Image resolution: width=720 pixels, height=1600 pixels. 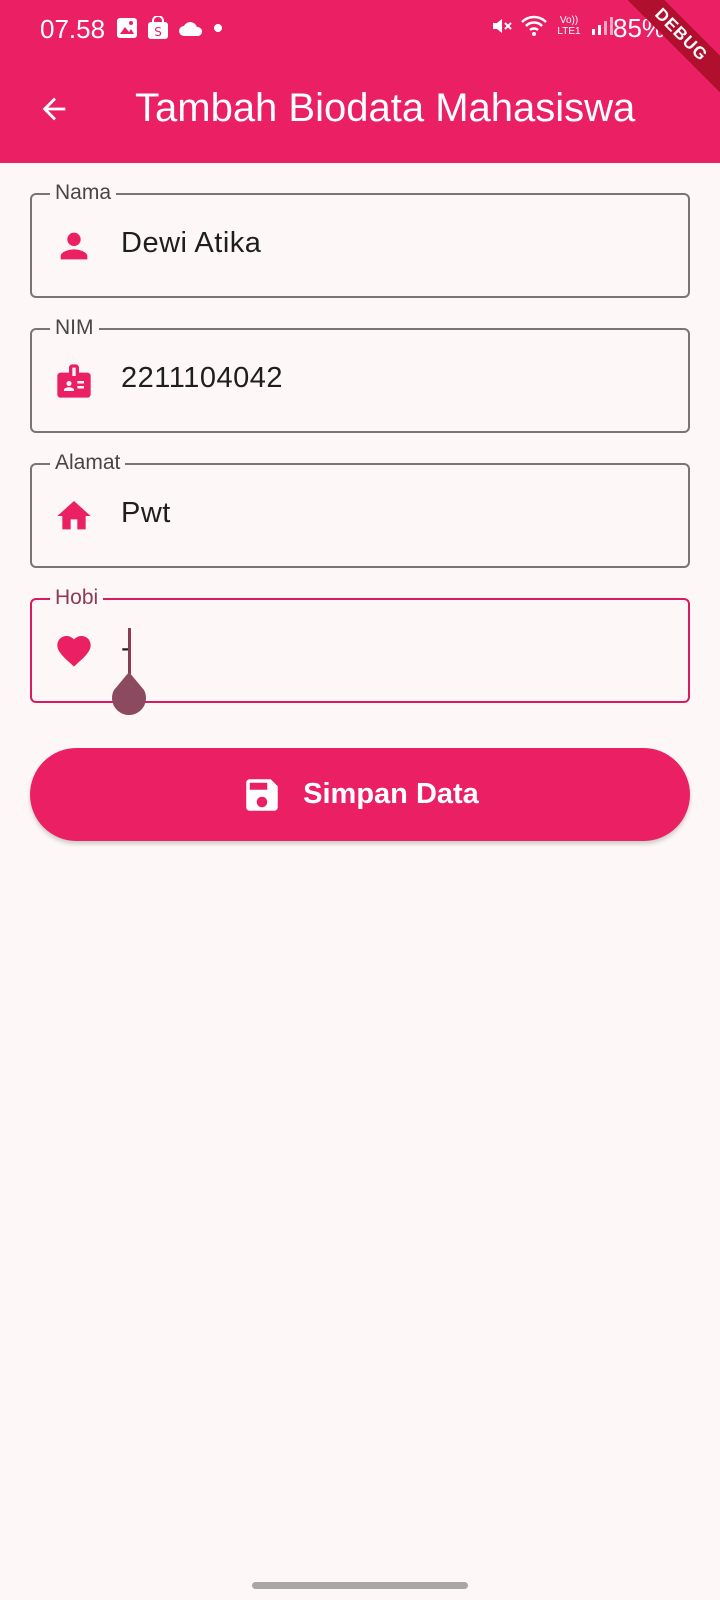 What do you see at coordinates (191, 243) in the screenshot?
I see `nama-input: Dewi Atika` at bounding box center [191, 243].